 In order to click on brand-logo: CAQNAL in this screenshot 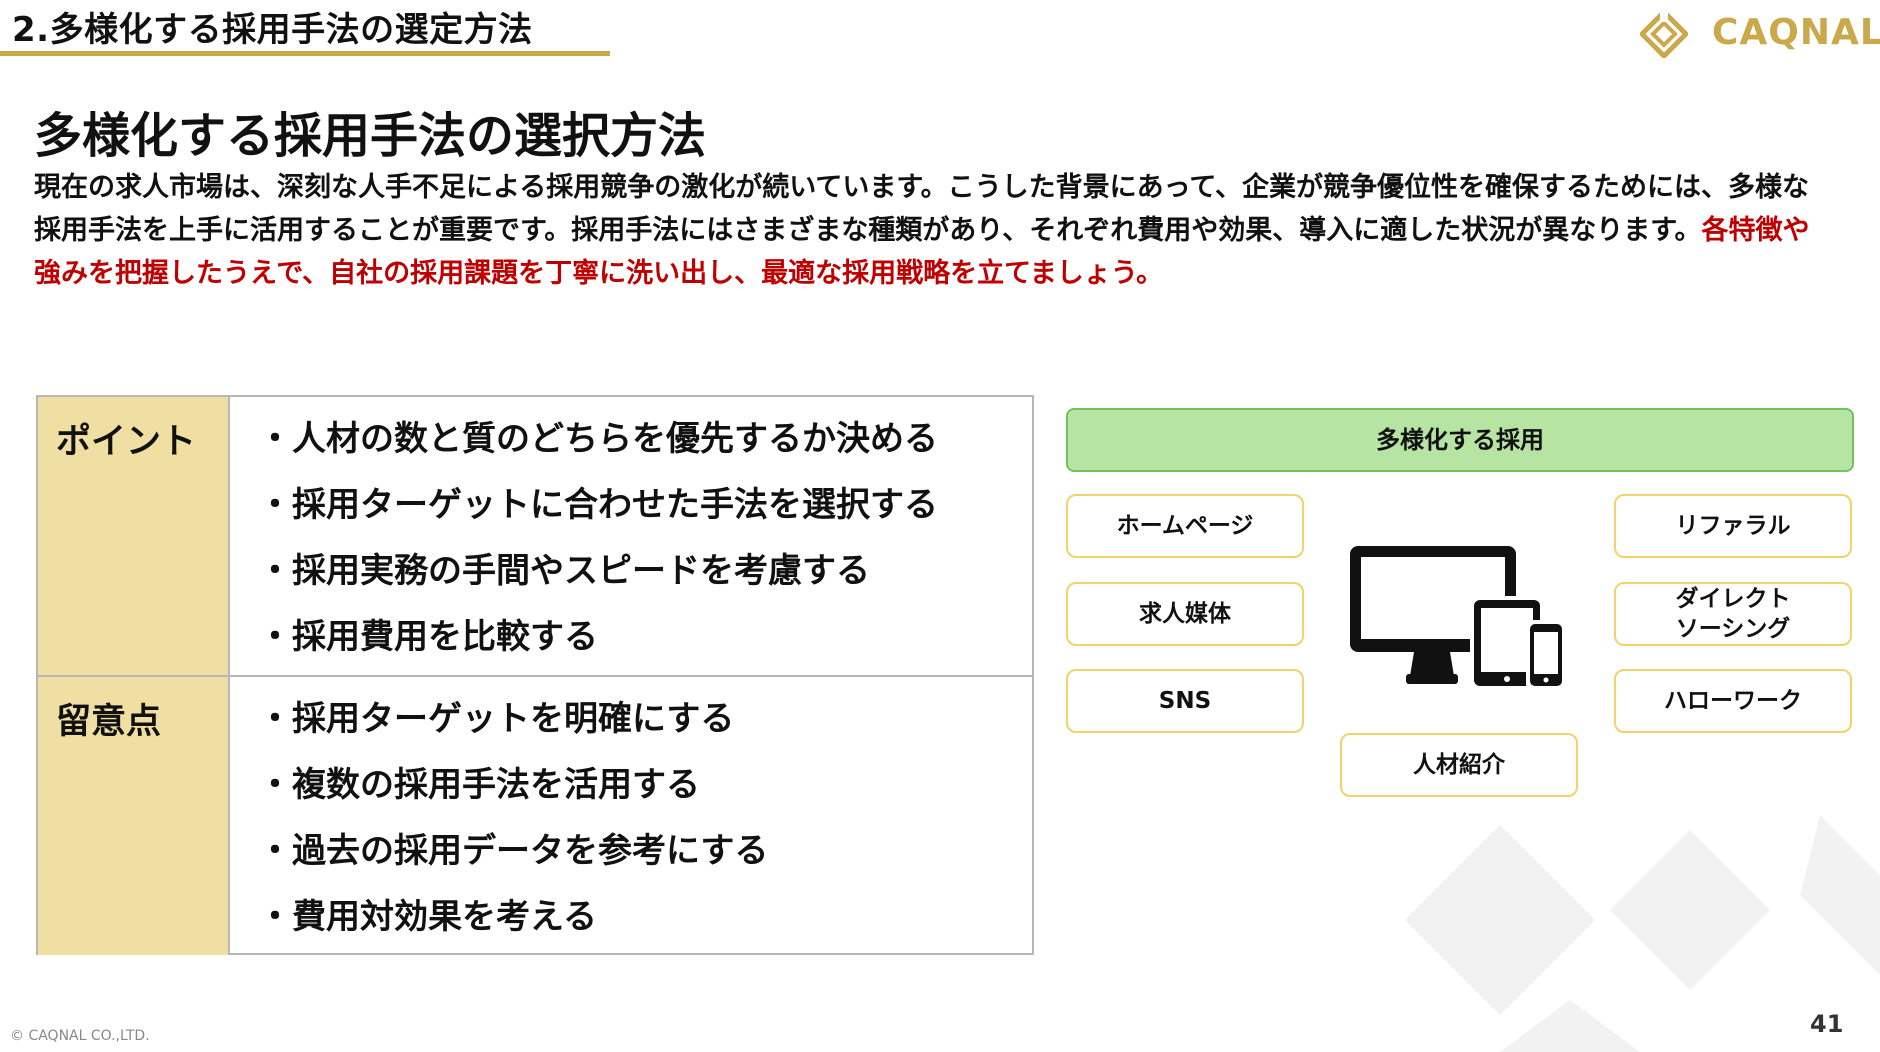, I will do `click(1758, 36)`.